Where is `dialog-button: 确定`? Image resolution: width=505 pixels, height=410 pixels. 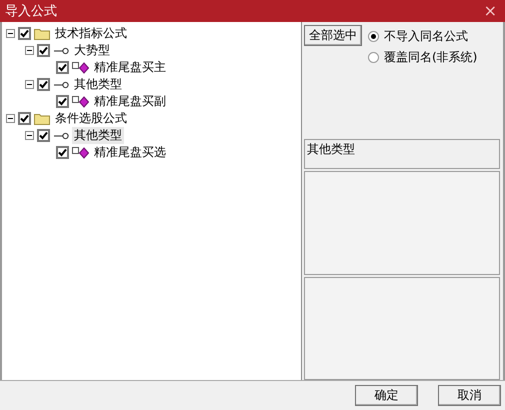 dialog-button: 确定 is located at coordinates (386, 395).